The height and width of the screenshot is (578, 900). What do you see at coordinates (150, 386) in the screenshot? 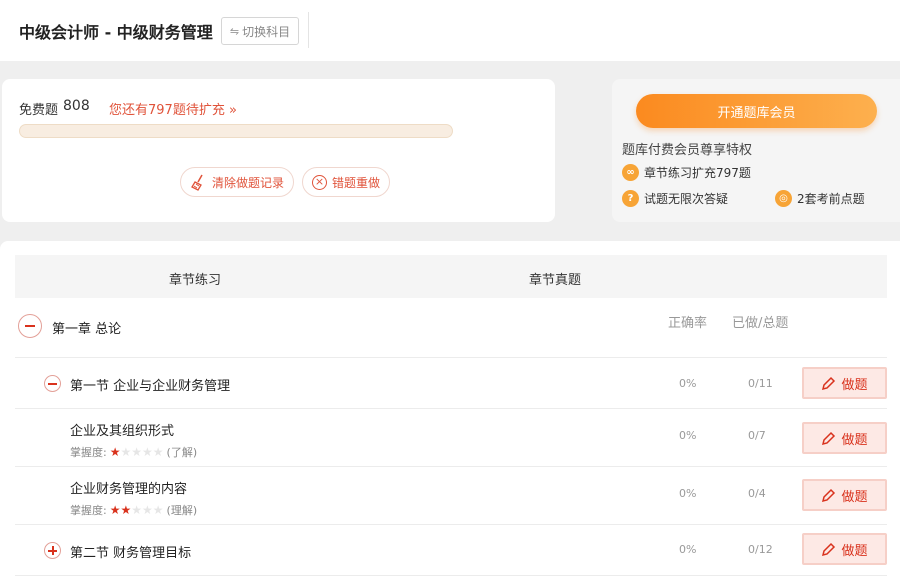
I see `section-title: 第一节 企业与企业财务管理` at bounding box center [150, 386].